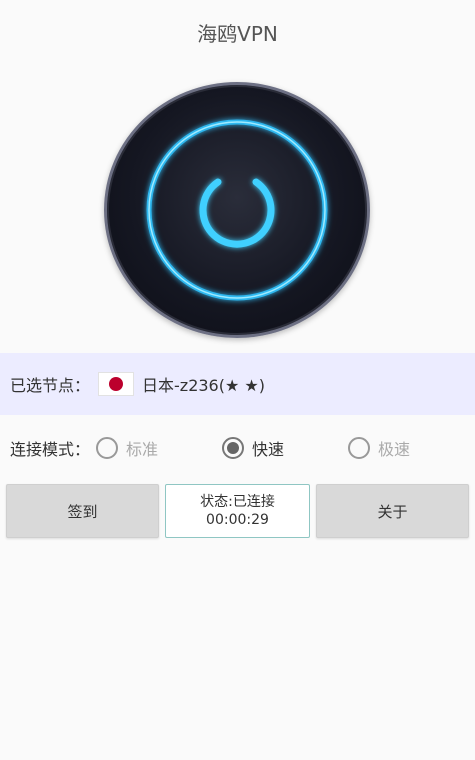 This screenshot has height=760, width=475. Describe the element at coordinates (394, 449) in the screenshot. I see `mode-option-label: 极速` at that location.